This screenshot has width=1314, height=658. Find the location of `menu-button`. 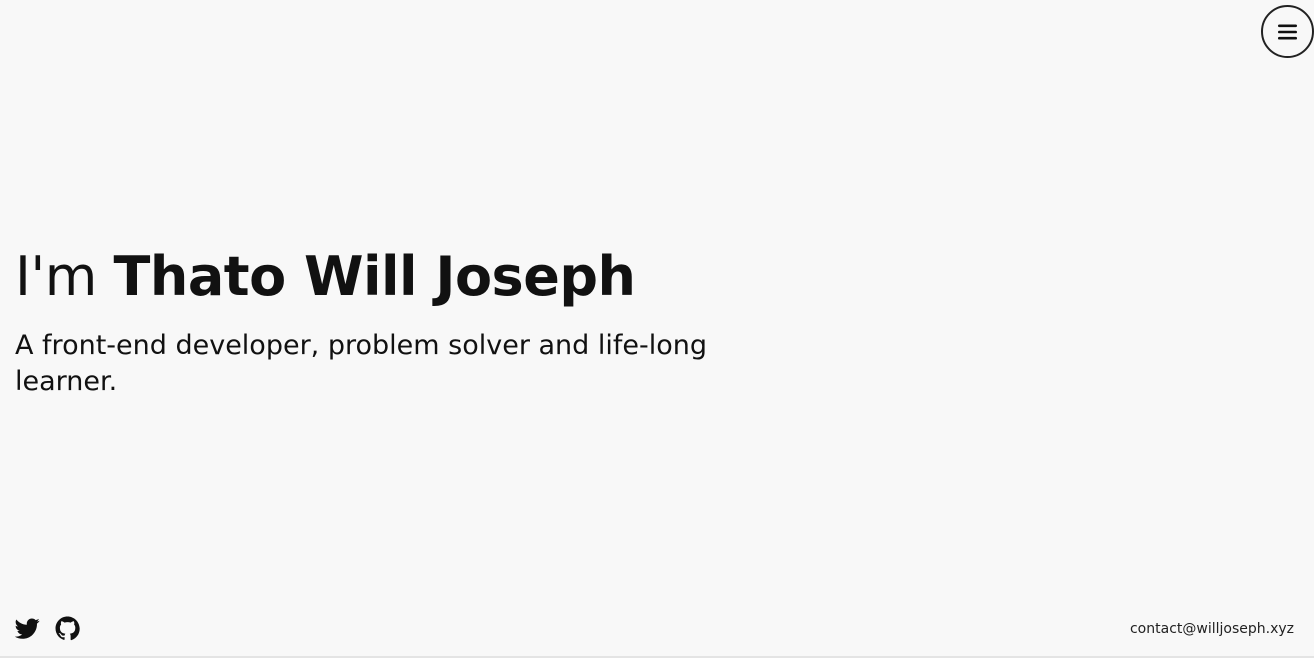

menu-button is located at coordinates (1287, 31).